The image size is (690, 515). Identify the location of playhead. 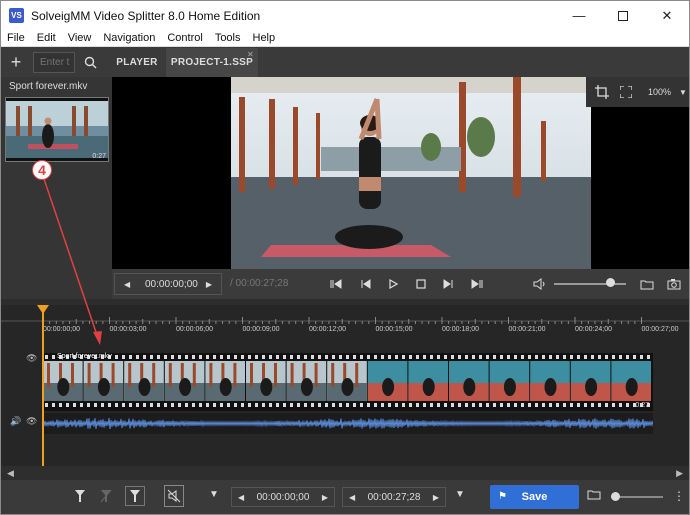
(43, 386).